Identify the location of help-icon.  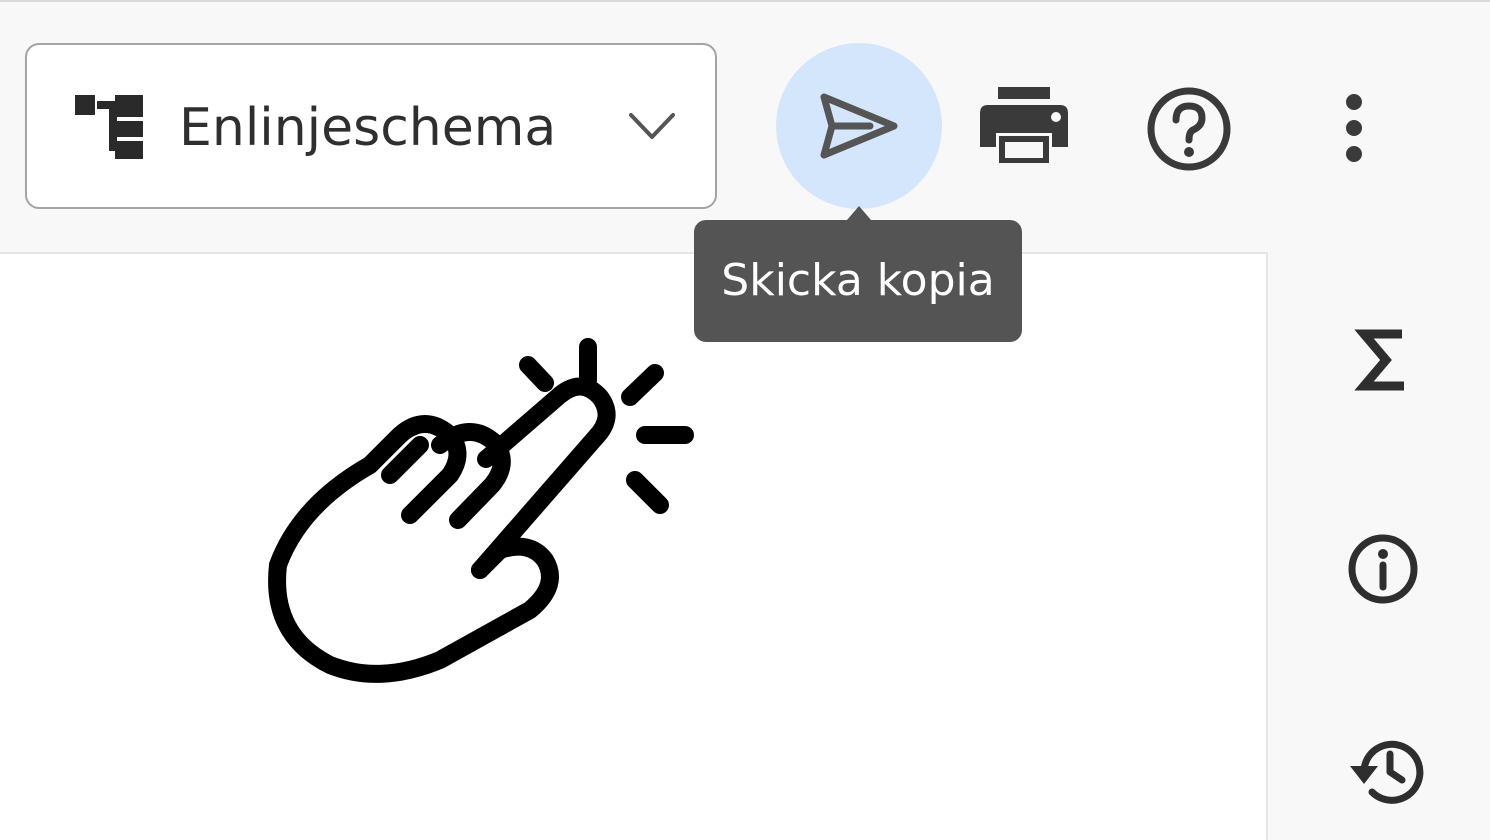
(1189, 129).